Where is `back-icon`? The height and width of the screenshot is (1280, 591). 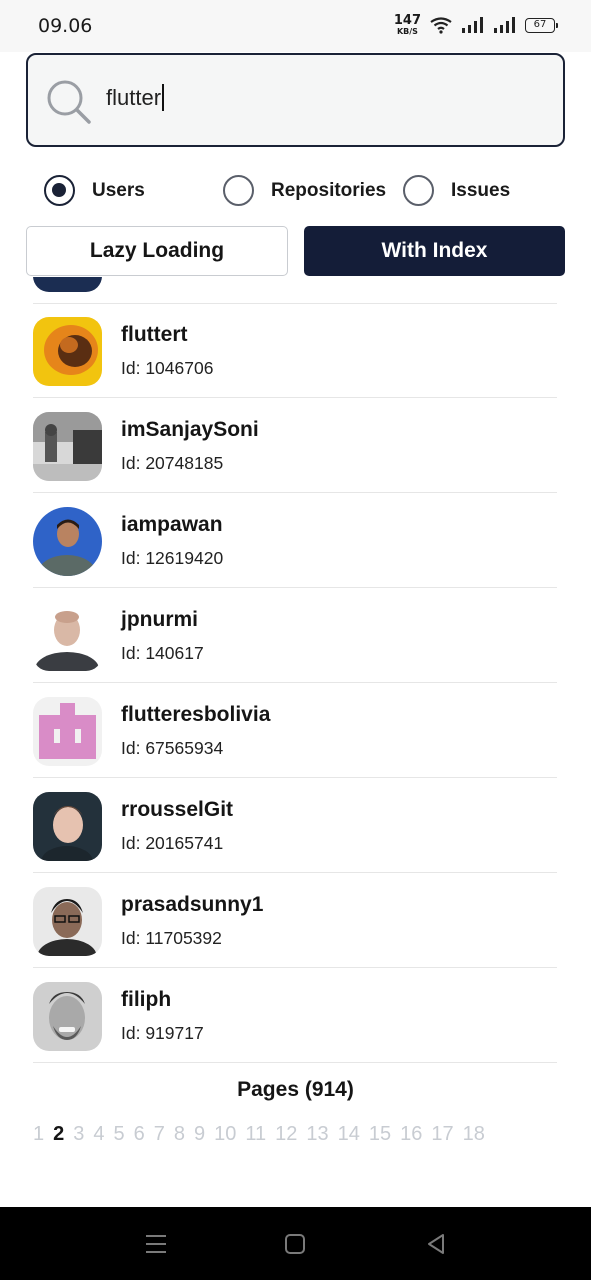 back-icon is located at coordinates (436, 1244).